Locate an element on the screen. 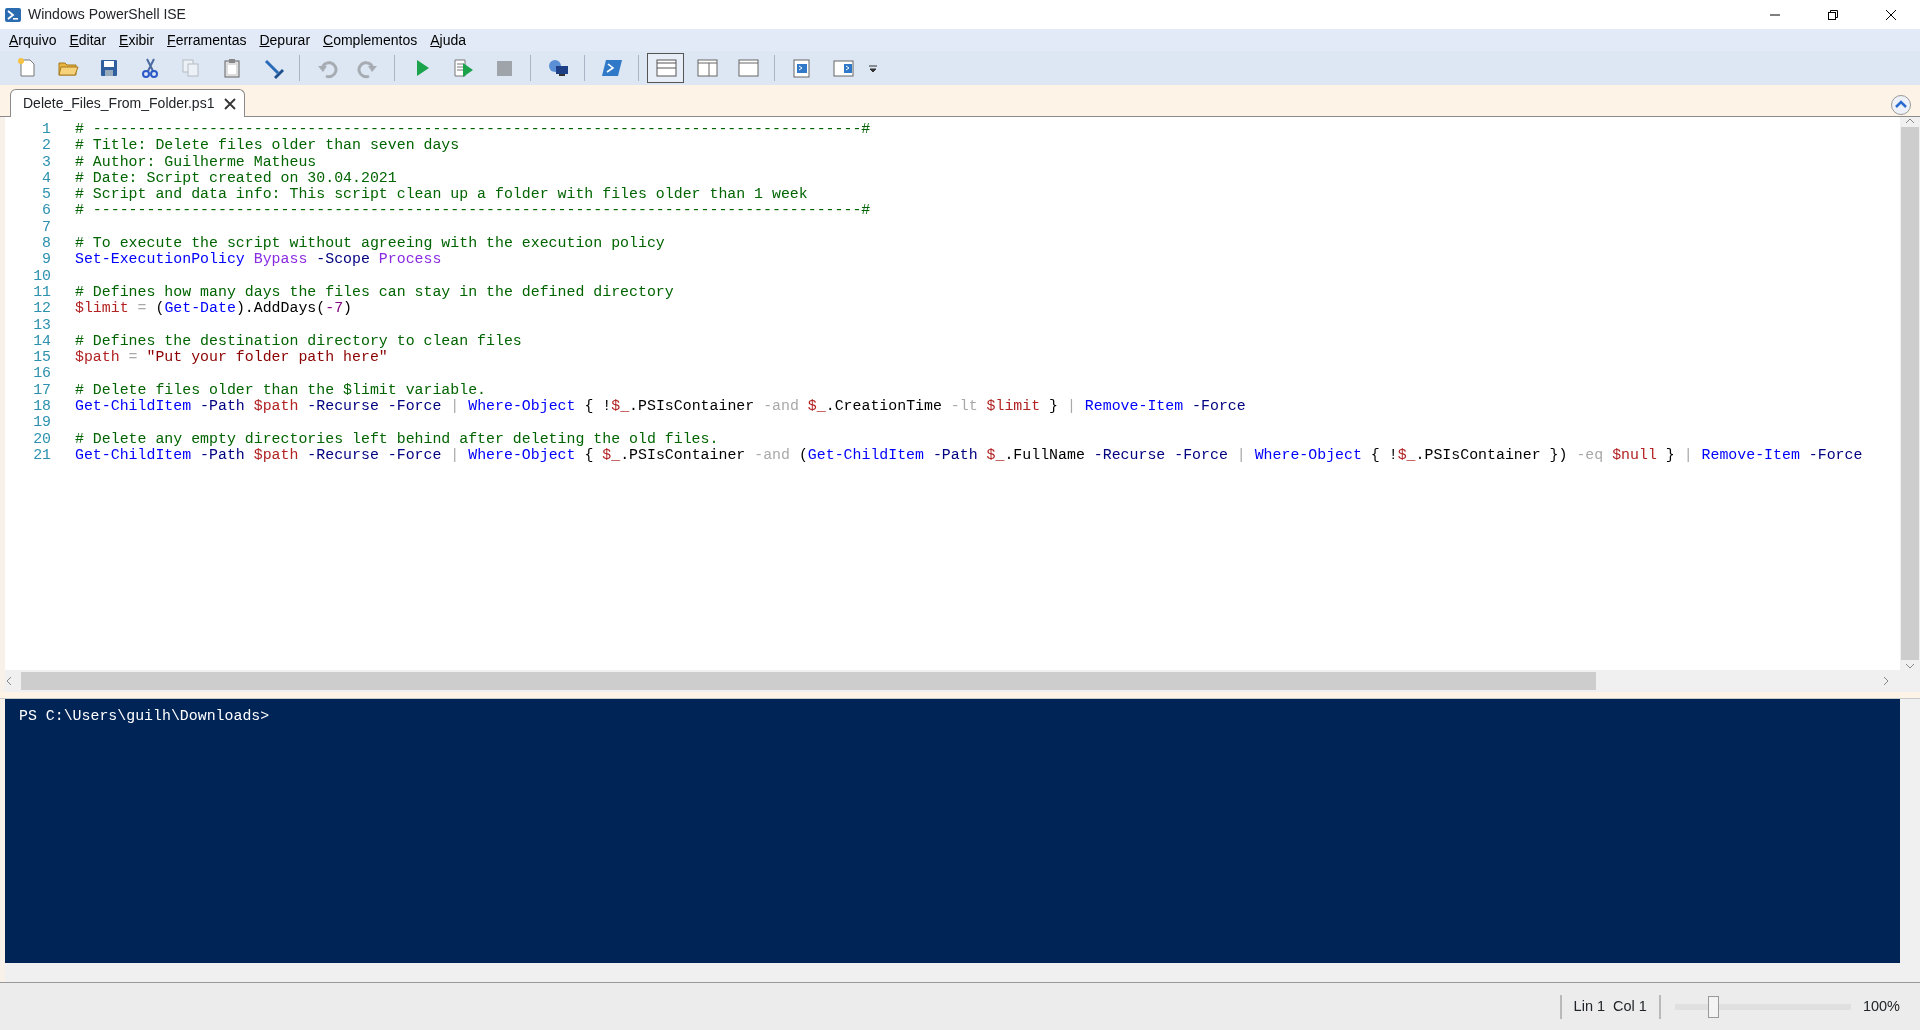  line-number: 3 is located at coordinates (46, 161).